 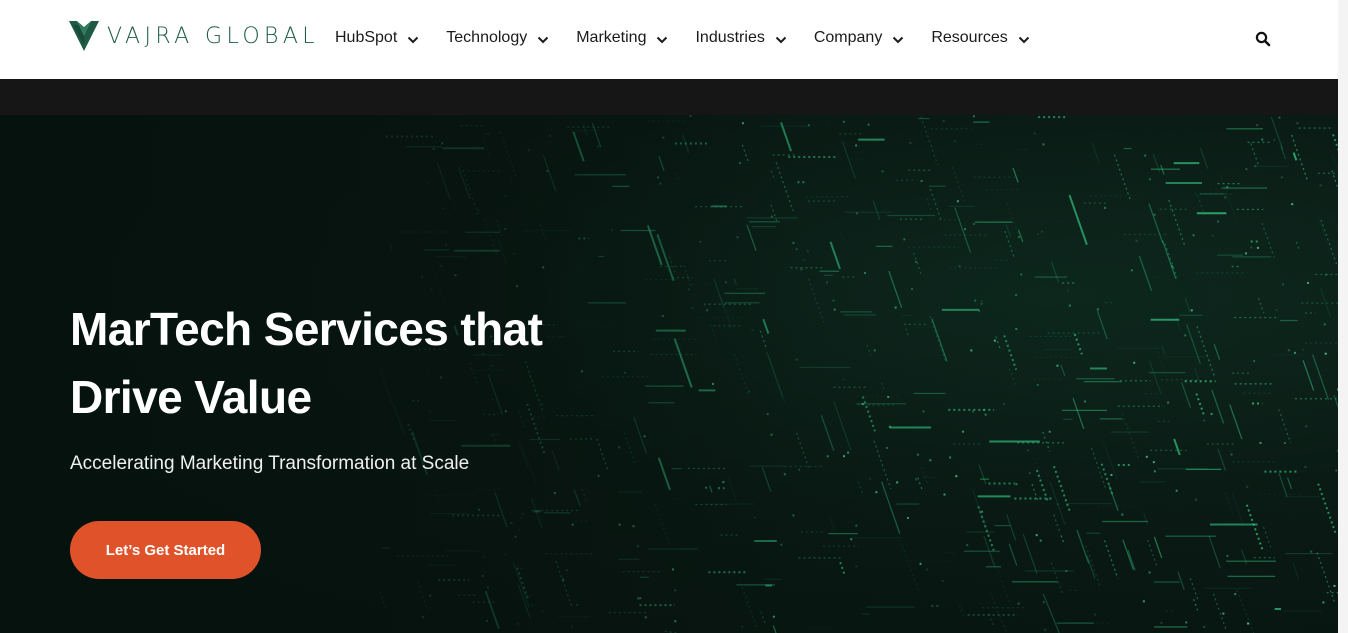 I want to click on nav-item-label: Resources, so click(x=969, y=37).